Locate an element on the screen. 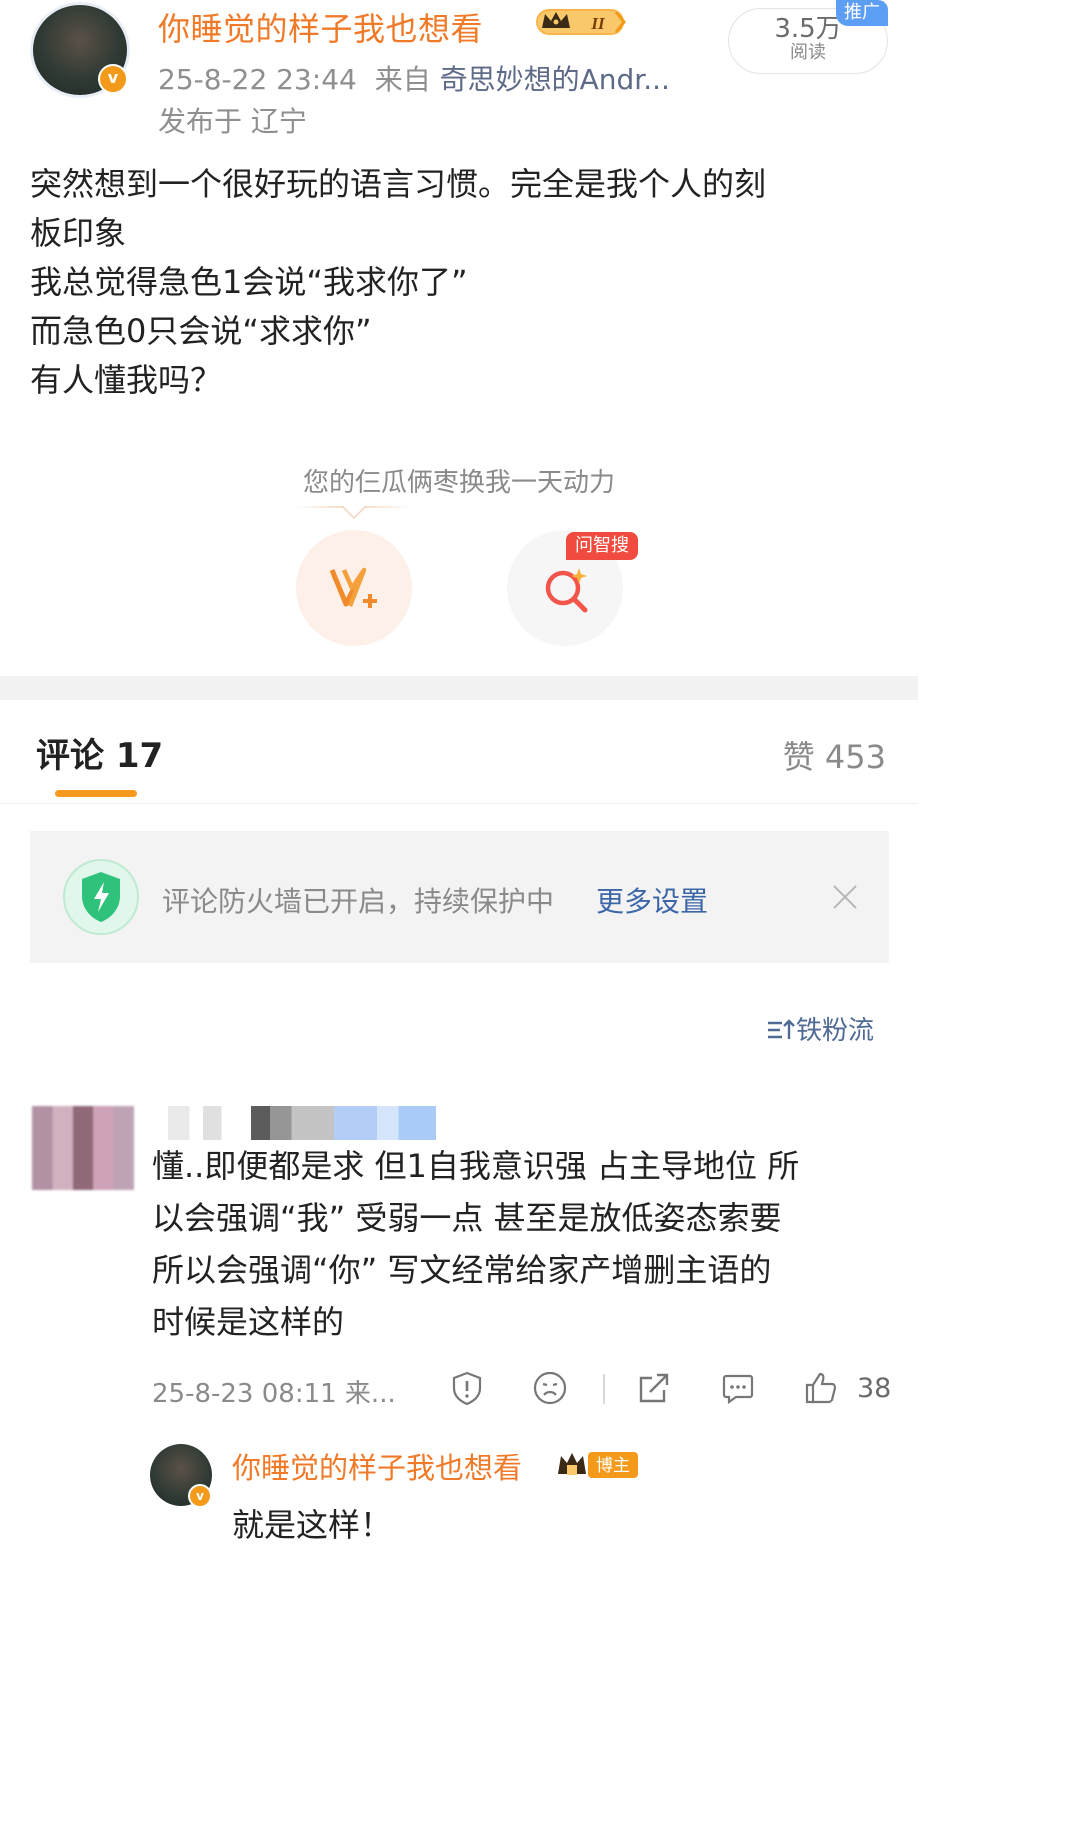  blogger-badge-icon: 博主 is located at coordinates (598, 1465).